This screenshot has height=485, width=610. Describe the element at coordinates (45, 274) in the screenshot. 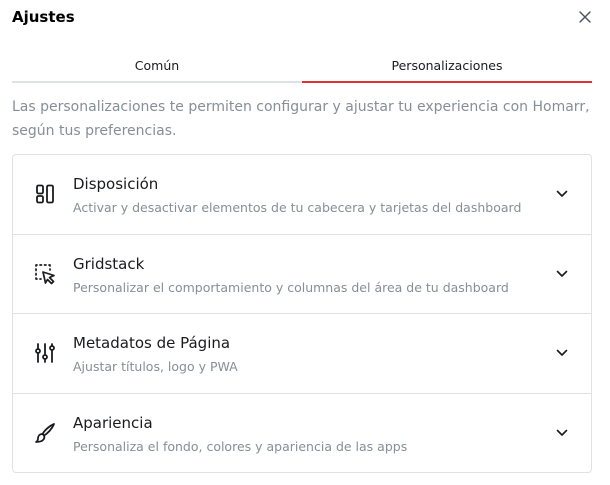

I see `gridstack-drag-icon` at that location.